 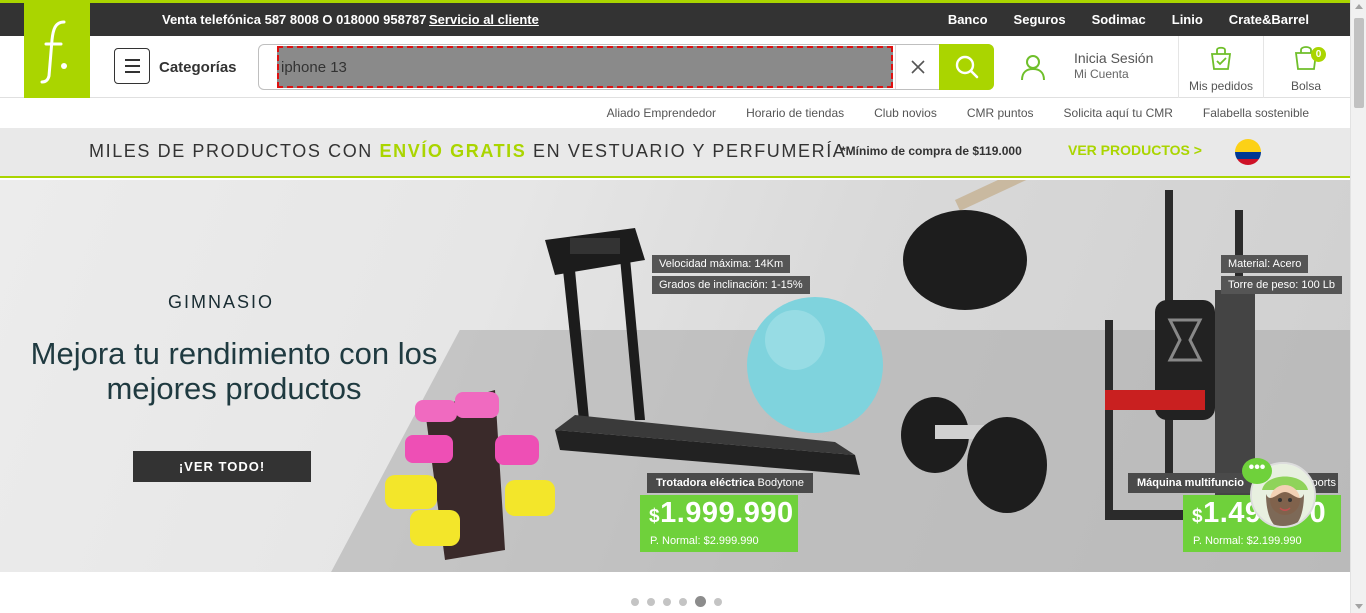 I want to click on subnav-club-novios: Club novios, so click(x=905, y=113).